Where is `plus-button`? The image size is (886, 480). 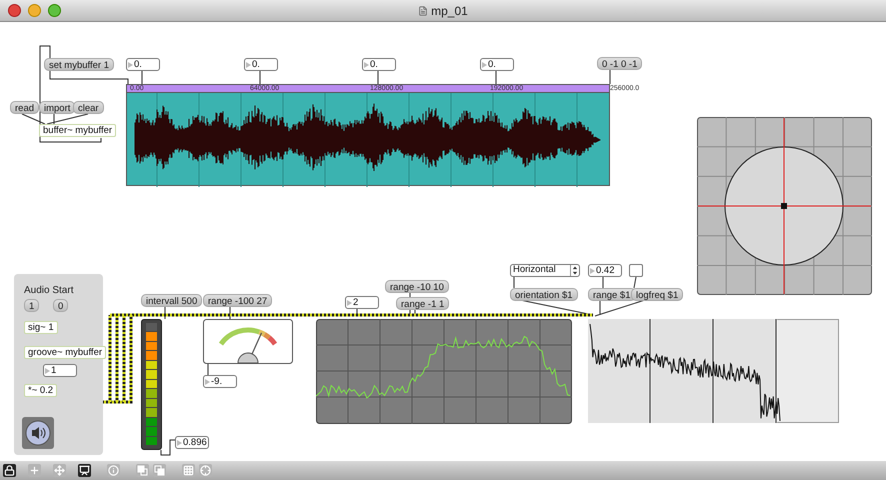
plus-button is located at coordinates (34, 470).